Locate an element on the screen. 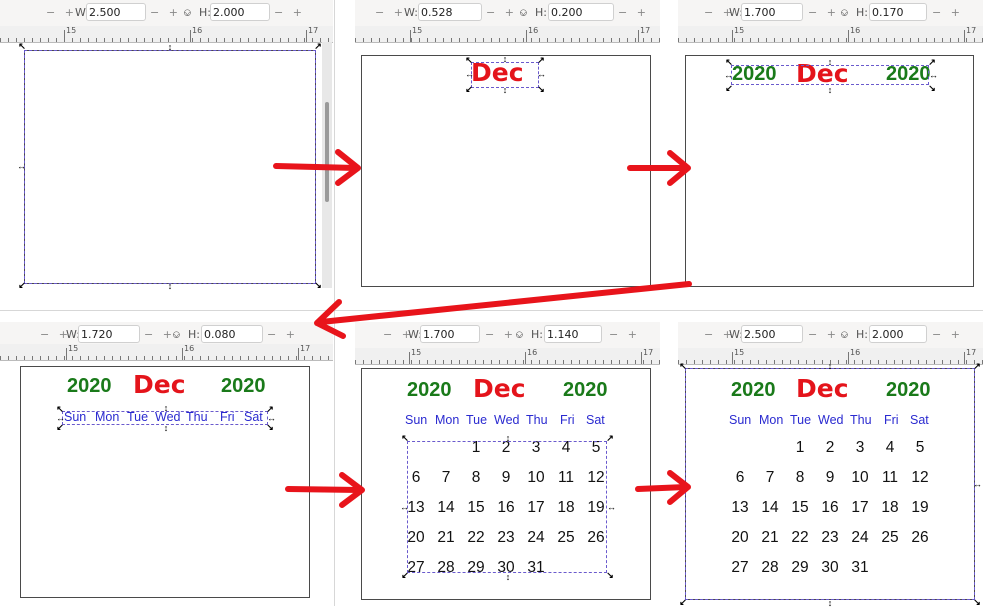  height-field: 0.080 is located at coordinates (232, 334).